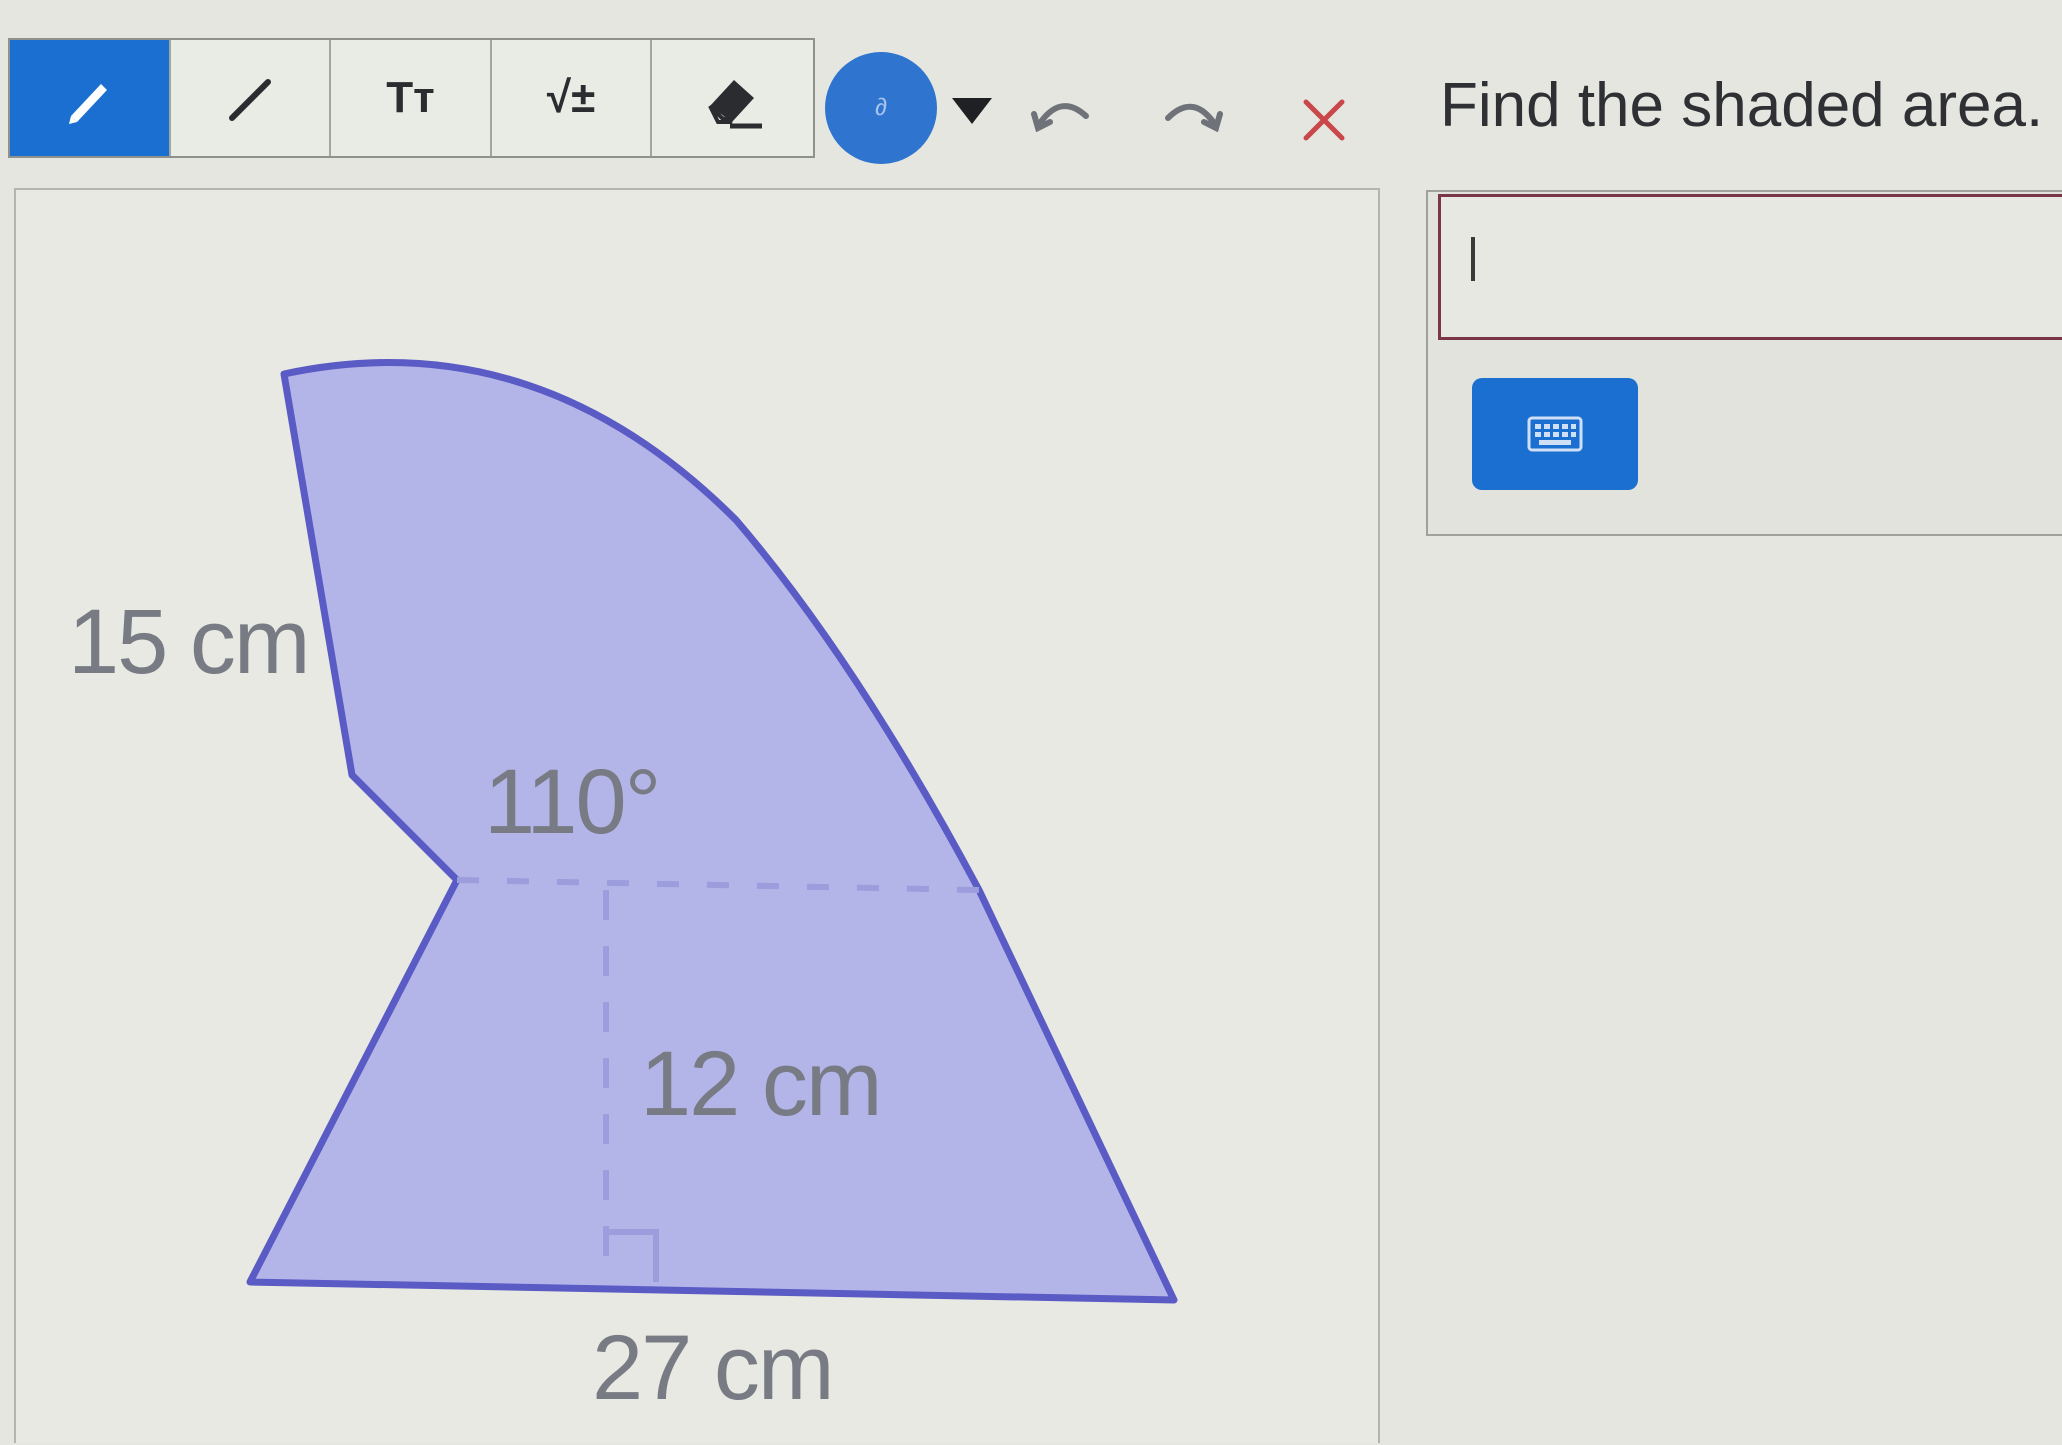 The image size is (2062, 1445). I want to click on math-keyboard-button, so click(1555, 434).